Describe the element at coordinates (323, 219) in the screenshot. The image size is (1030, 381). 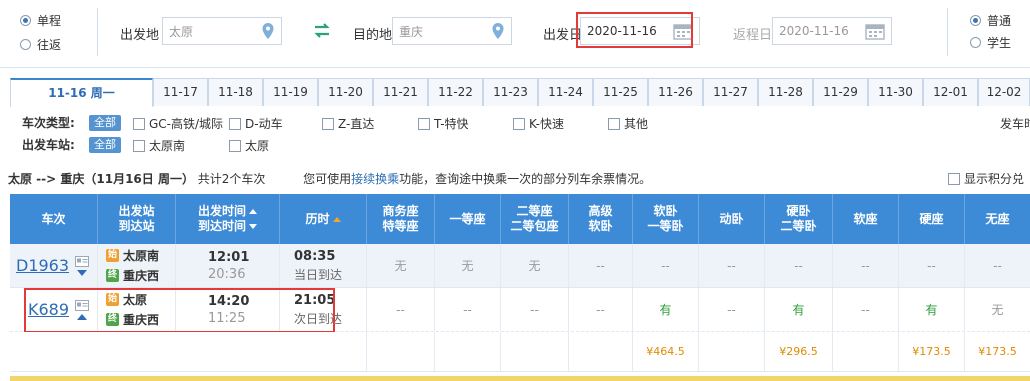
I see `col-duration: 历时` at that location.